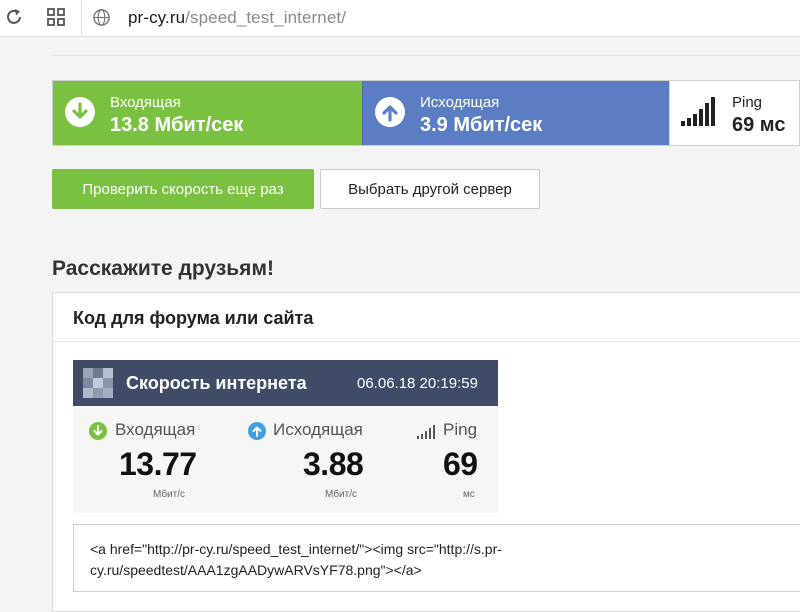 The width and height of the screenshot is (800, 612). What do you see at coordinates (163, 268) in the screenshot?
I see `share-heading: Расскажите друзьям!` at bounding box center [163, 268].